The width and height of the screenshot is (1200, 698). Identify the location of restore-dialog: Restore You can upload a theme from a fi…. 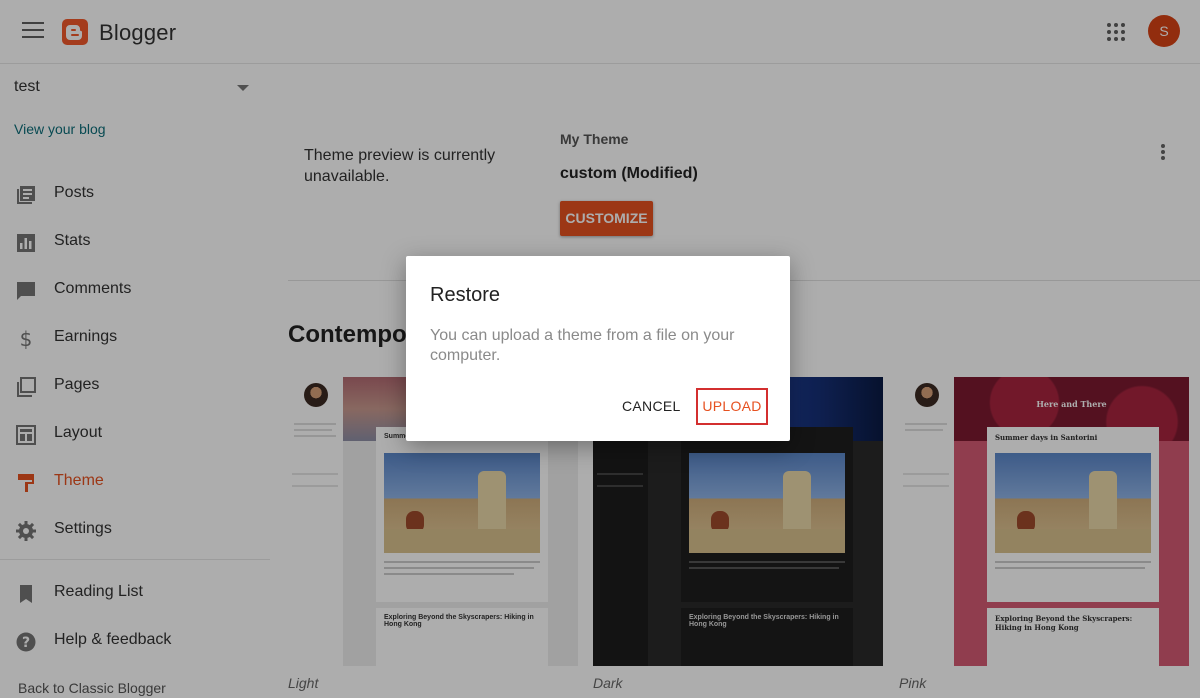
(598, 348).